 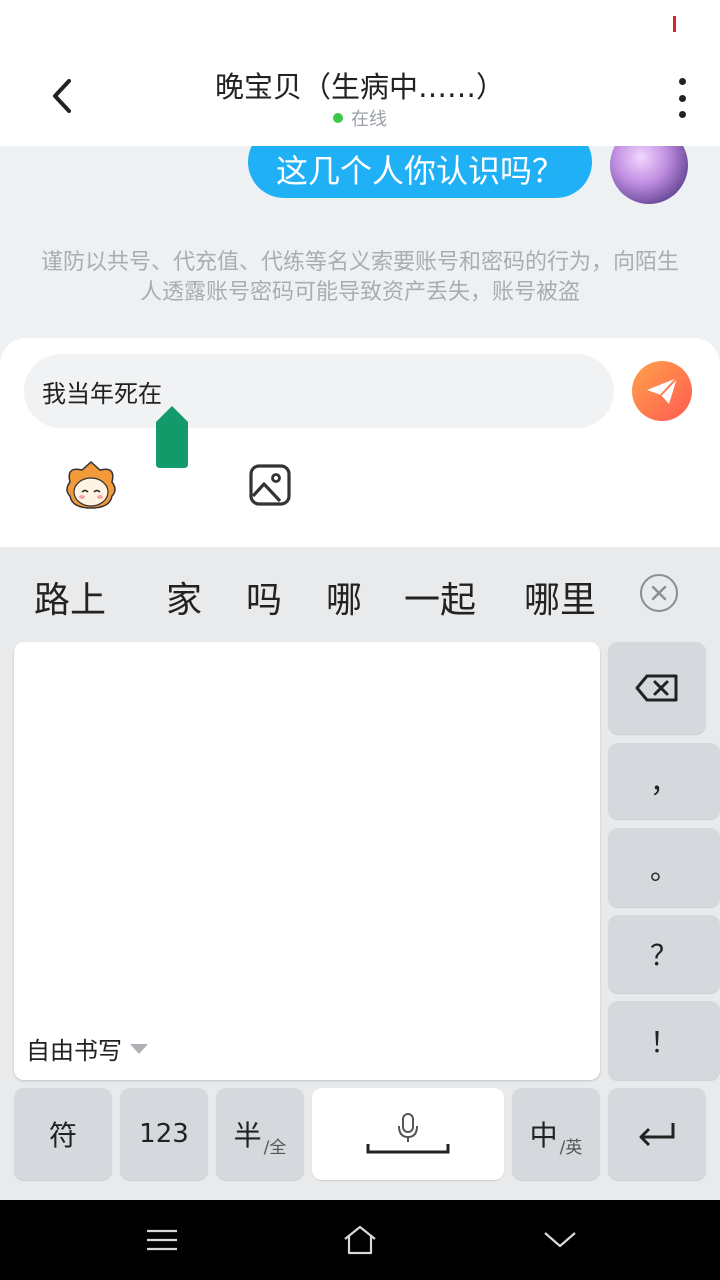 What do you see at coordinates (682, 98) in the screenshot?
I see `more-options-button` at bounding box center [682, 98].